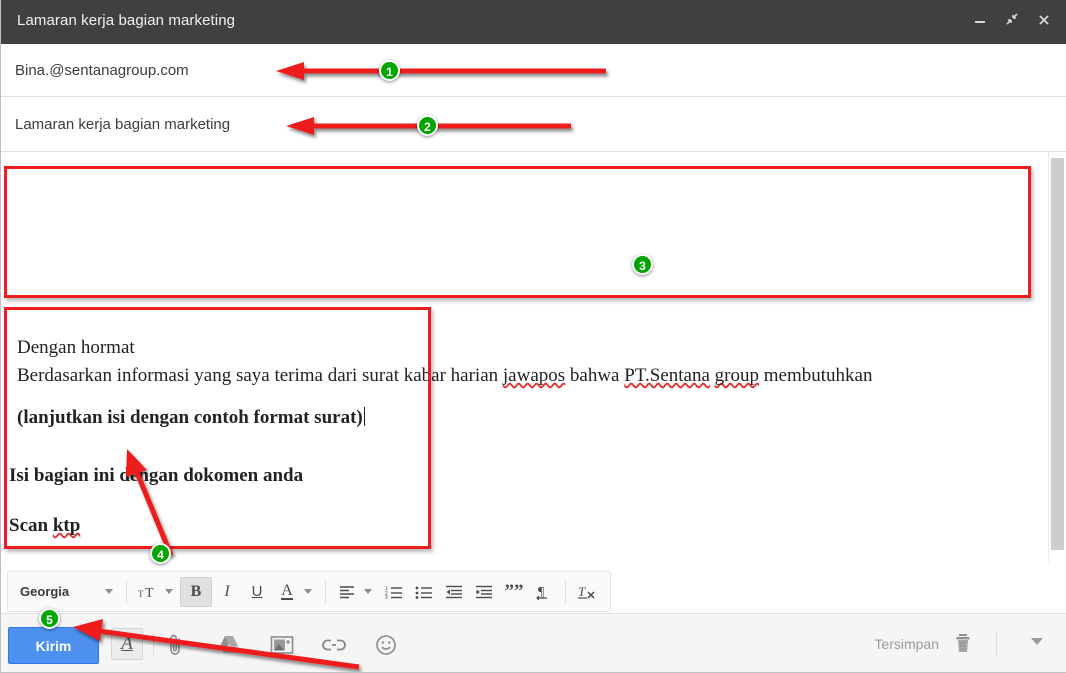  What do you see at coordinates (514, 592) in the screenshot?
I see `quote-icon: ””` at bounding box center [514, 592].